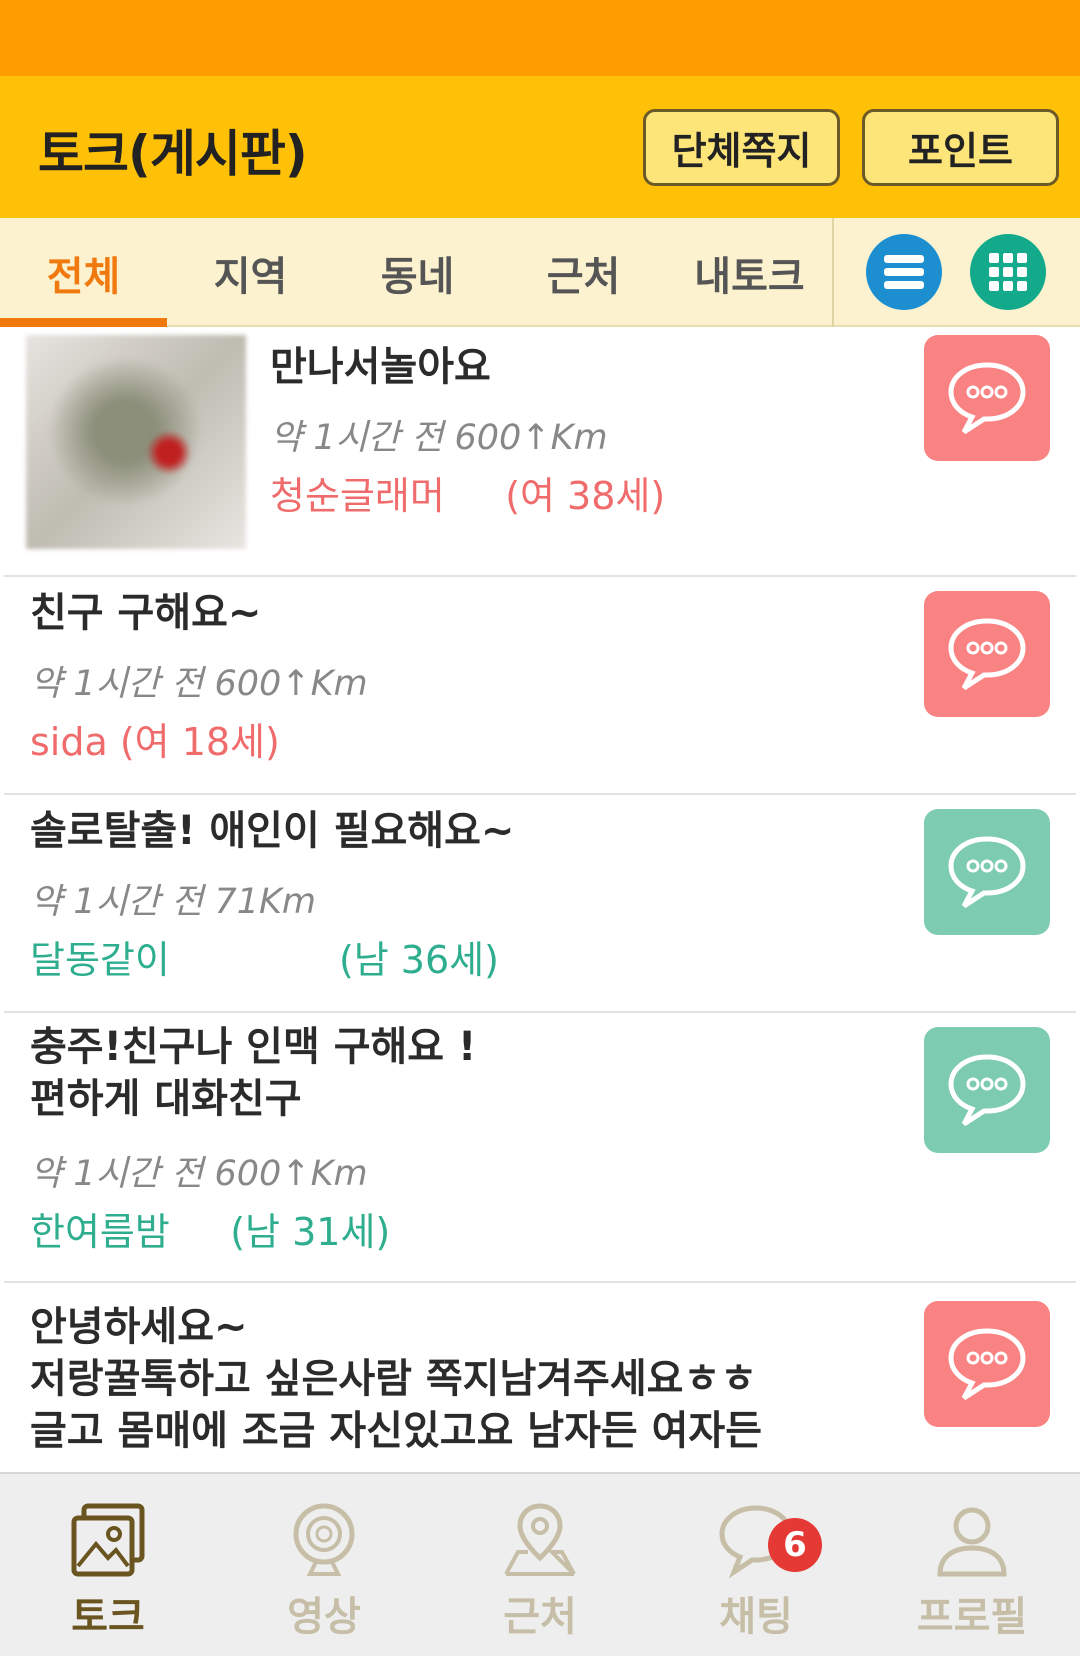  What do you see at coordinates (972, 1542) in the screenshot?
I see `person-icon` at bounding box center [972, 1542].